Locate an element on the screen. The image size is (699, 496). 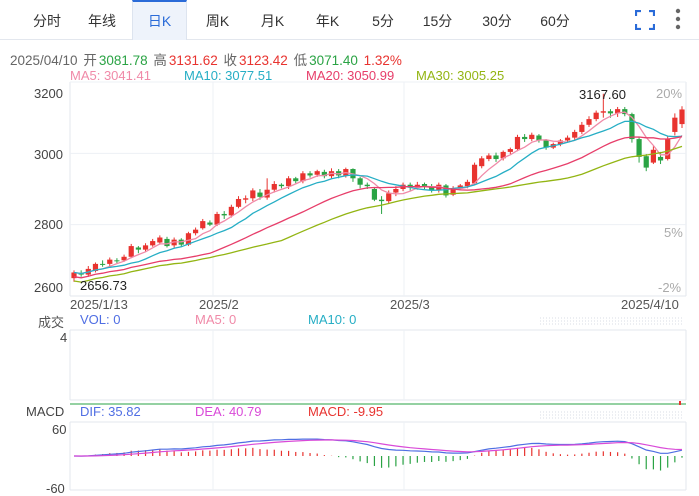
date-axis-label: 2025/3 is located at coordinates (410, 304).